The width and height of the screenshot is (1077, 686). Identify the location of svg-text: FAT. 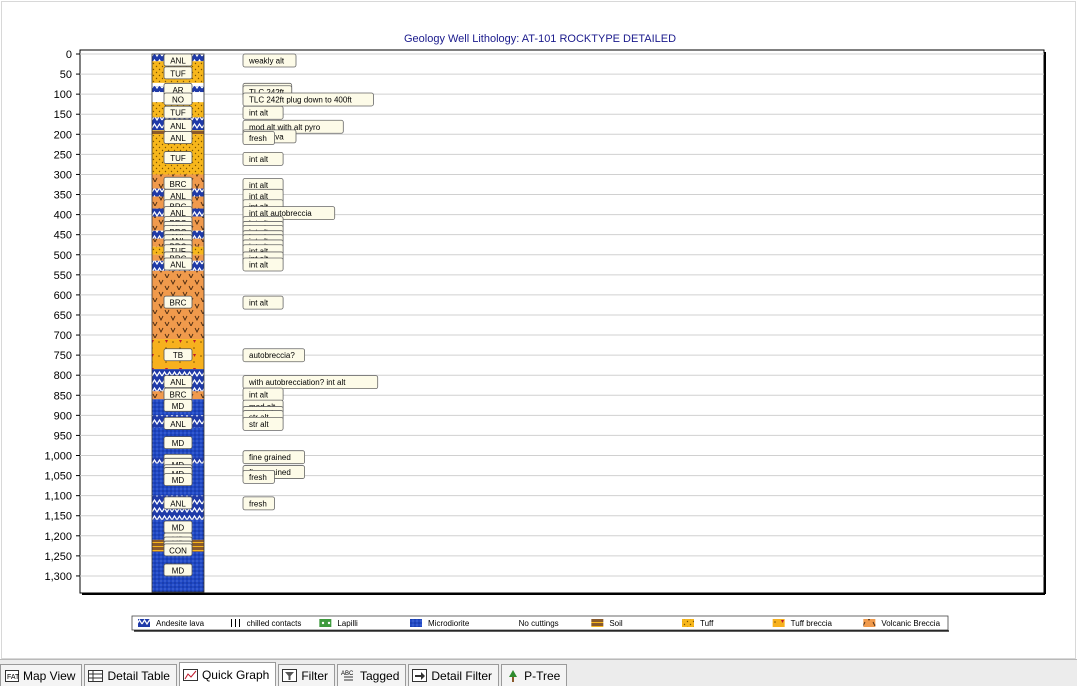
(13, 677).